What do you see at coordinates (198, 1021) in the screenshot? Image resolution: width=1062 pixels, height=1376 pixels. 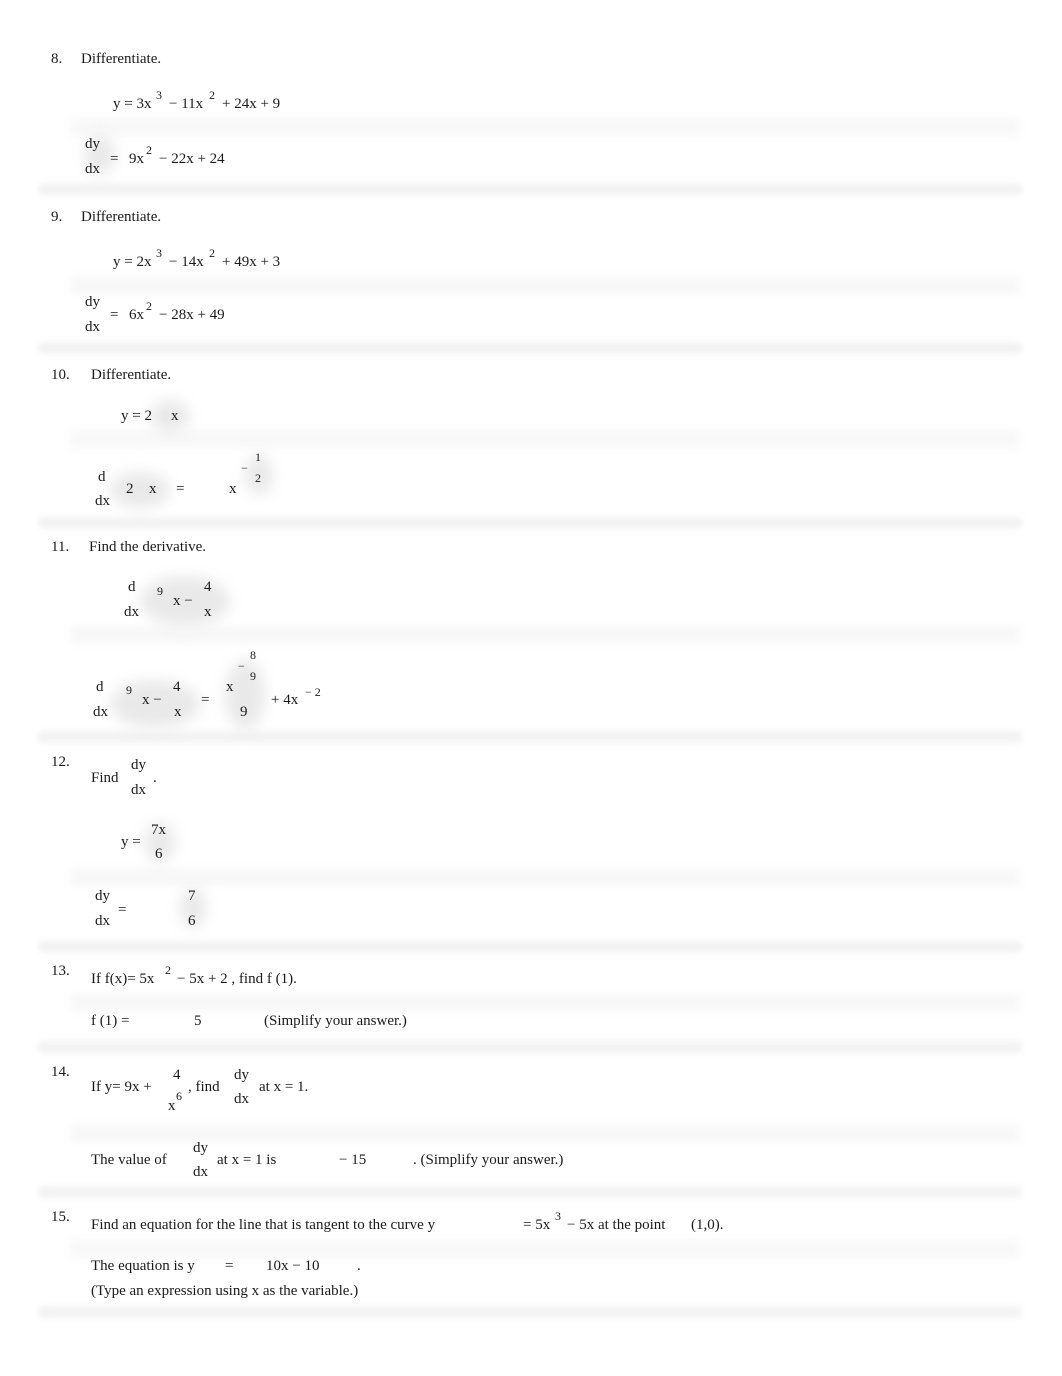 I see `answer-field: 5` at bounding box center [198, 1021].